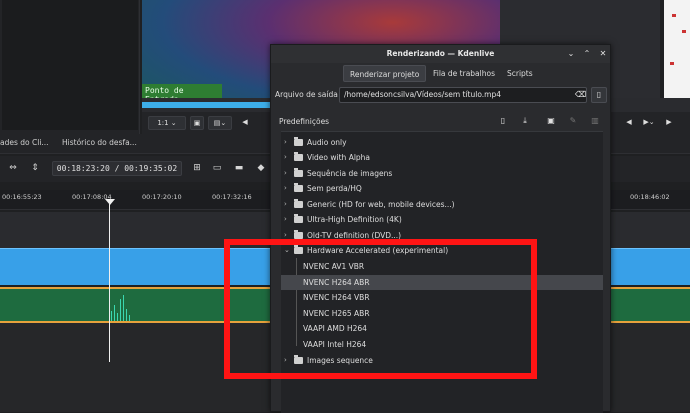 The width and height of the screenshot is (690, 413). Describe the element at coordinates (22, 197) in the screenshot. I see `ruler-tick: 00:16:55:23` at that location.